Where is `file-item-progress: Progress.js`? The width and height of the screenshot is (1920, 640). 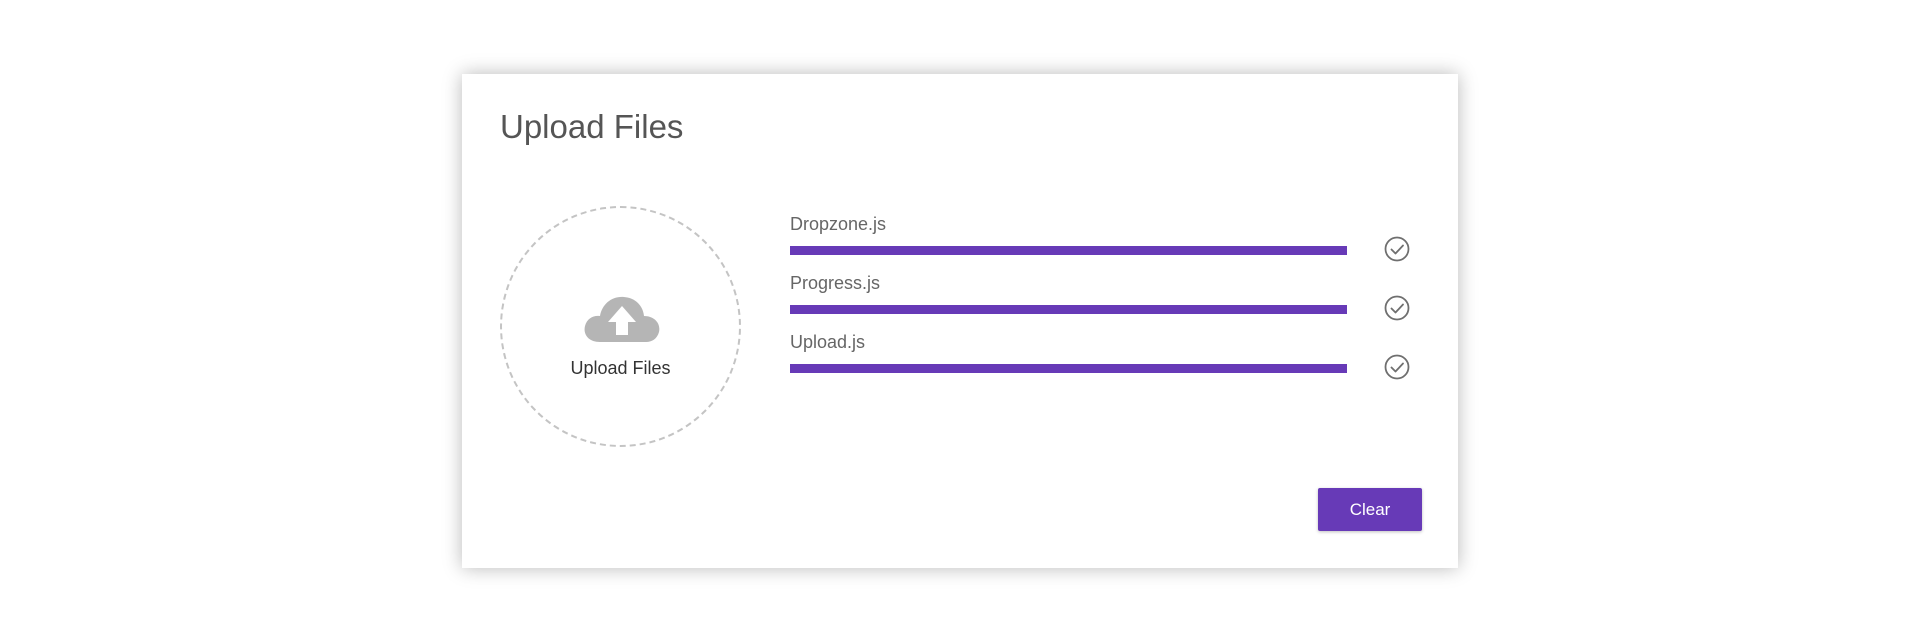
file-item-progress: Progress.js is located at coordinates (1110, 302).